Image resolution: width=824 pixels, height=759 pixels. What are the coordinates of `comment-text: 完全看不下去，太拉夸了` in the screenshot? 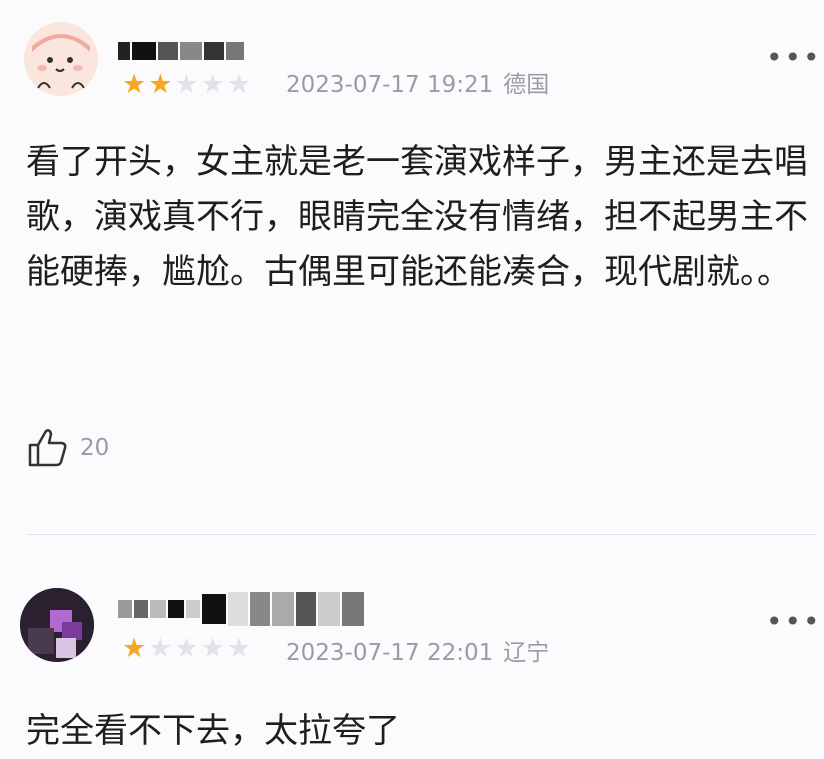 It's located at (213, 731).